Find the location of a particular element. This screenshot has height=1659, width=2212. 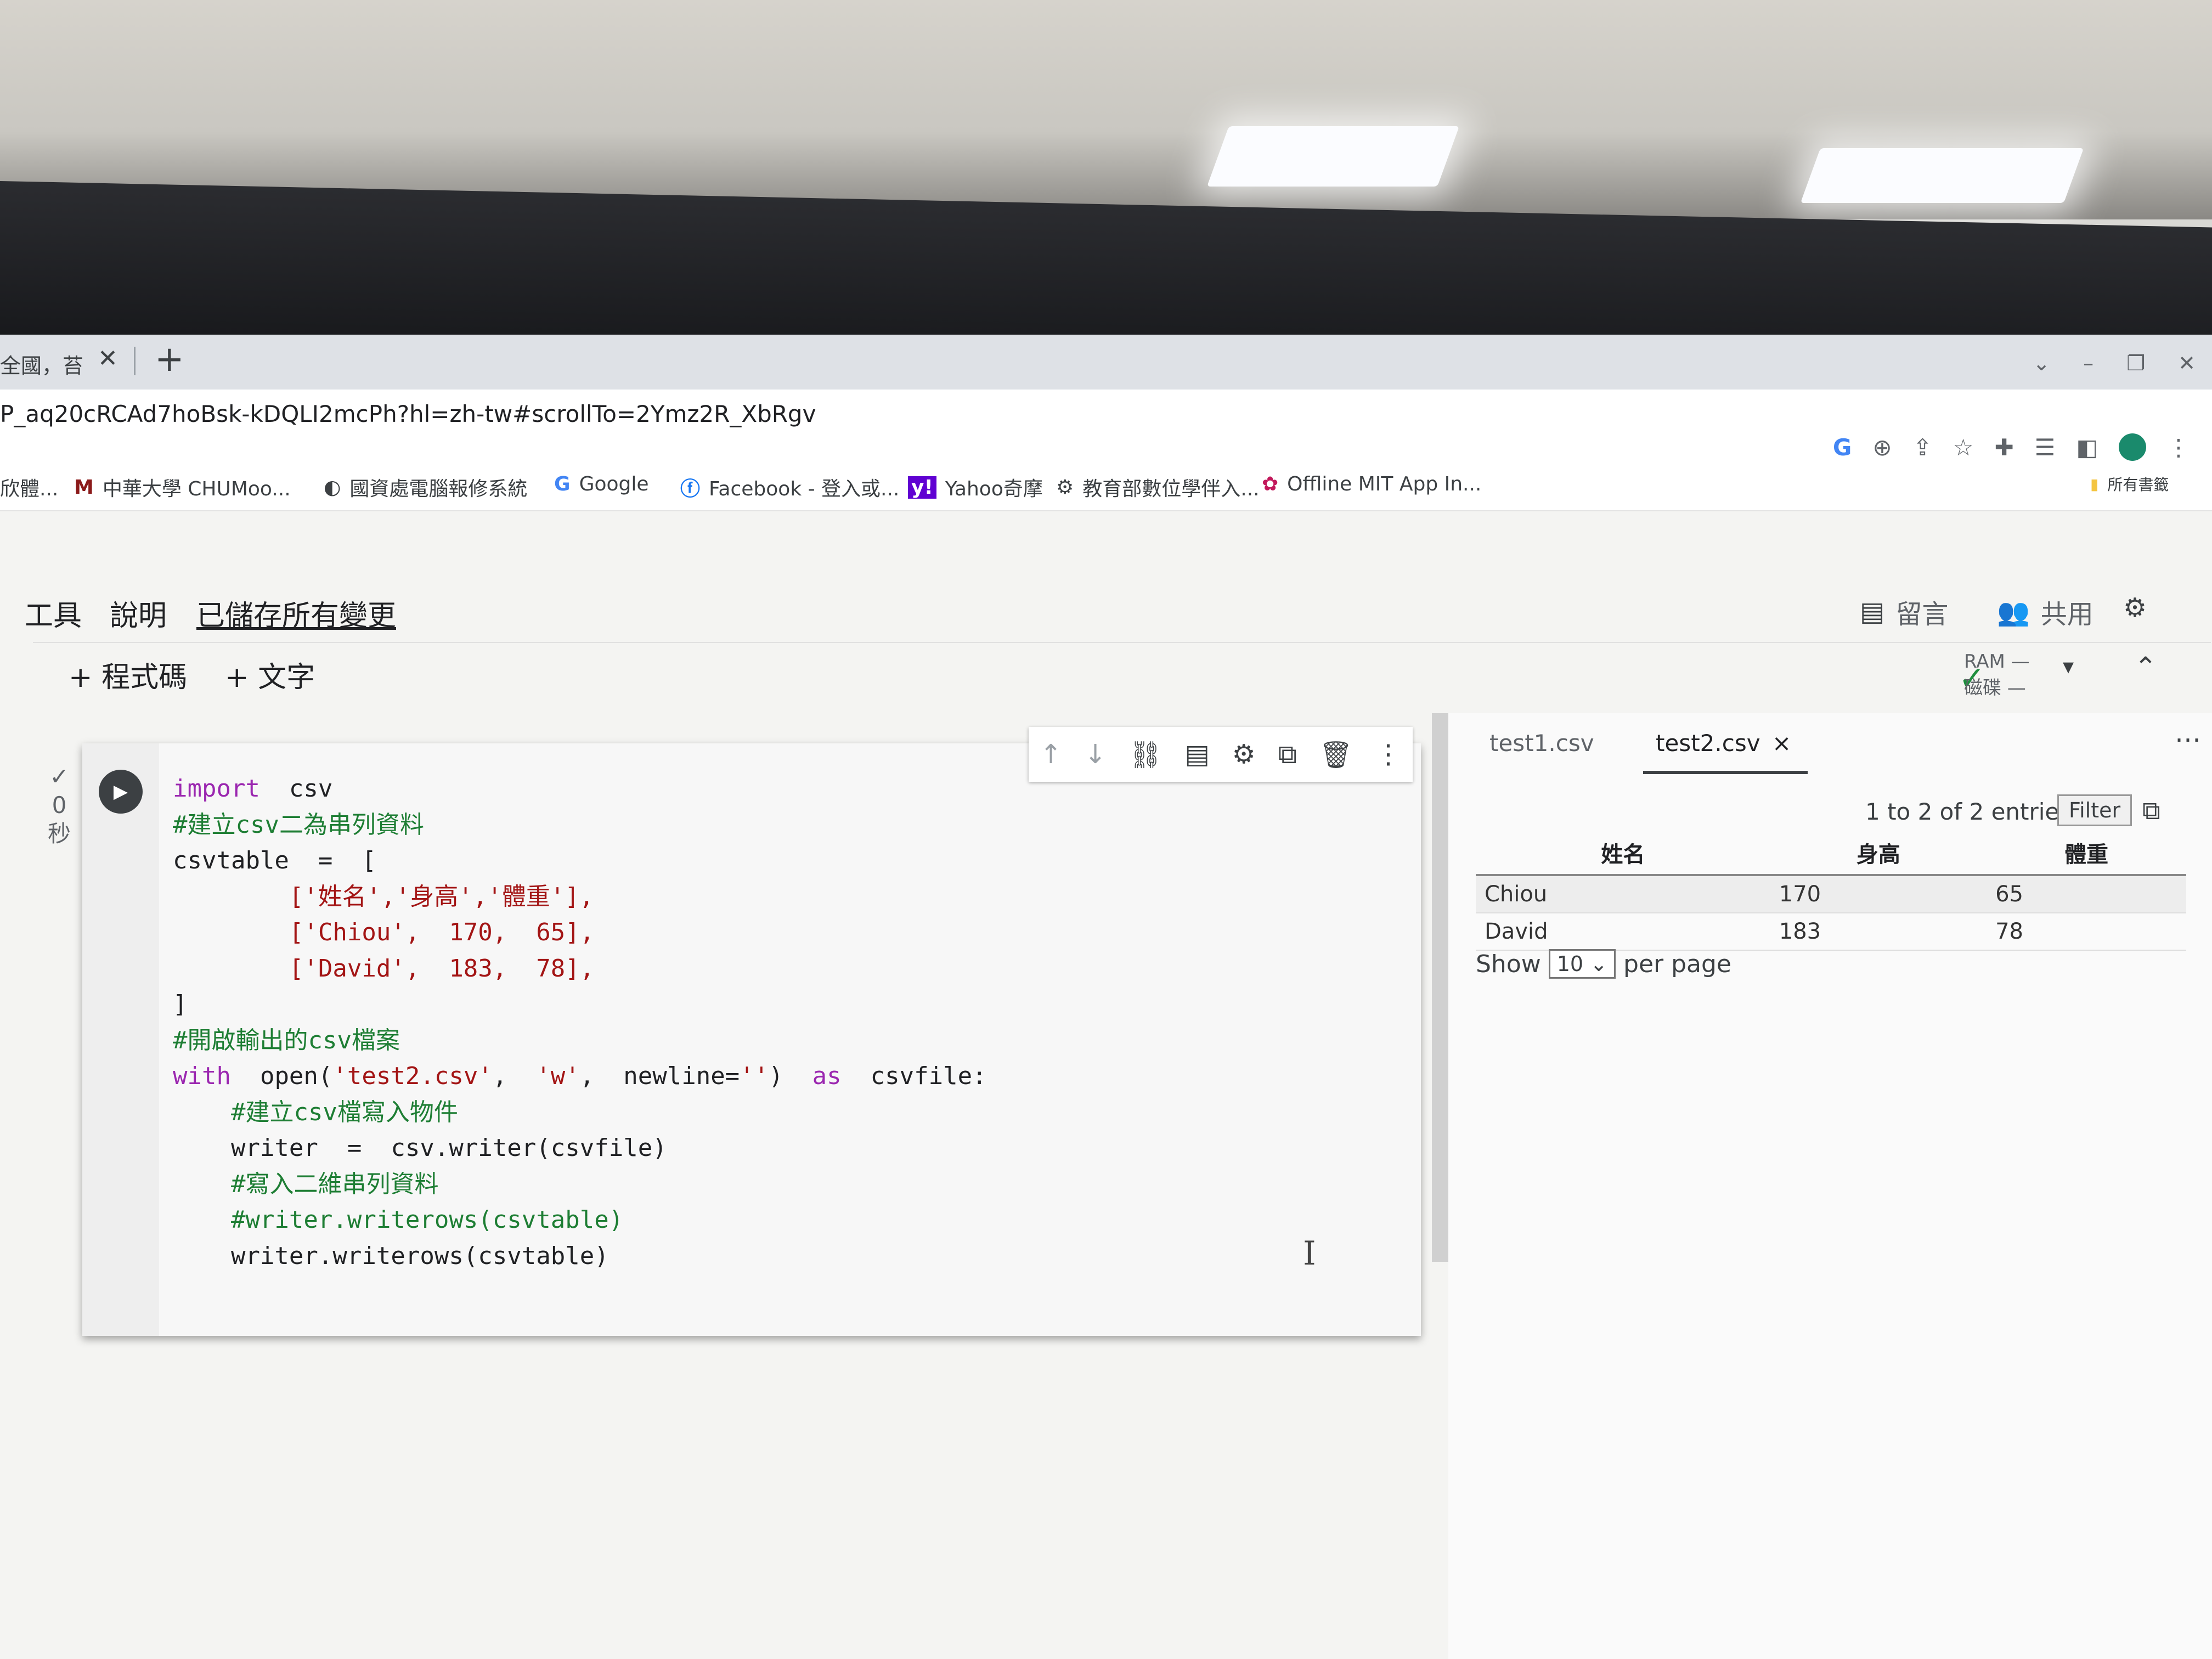

bookmark-item: y! Yahoo奇摩 is located at coordinates (976, 487).